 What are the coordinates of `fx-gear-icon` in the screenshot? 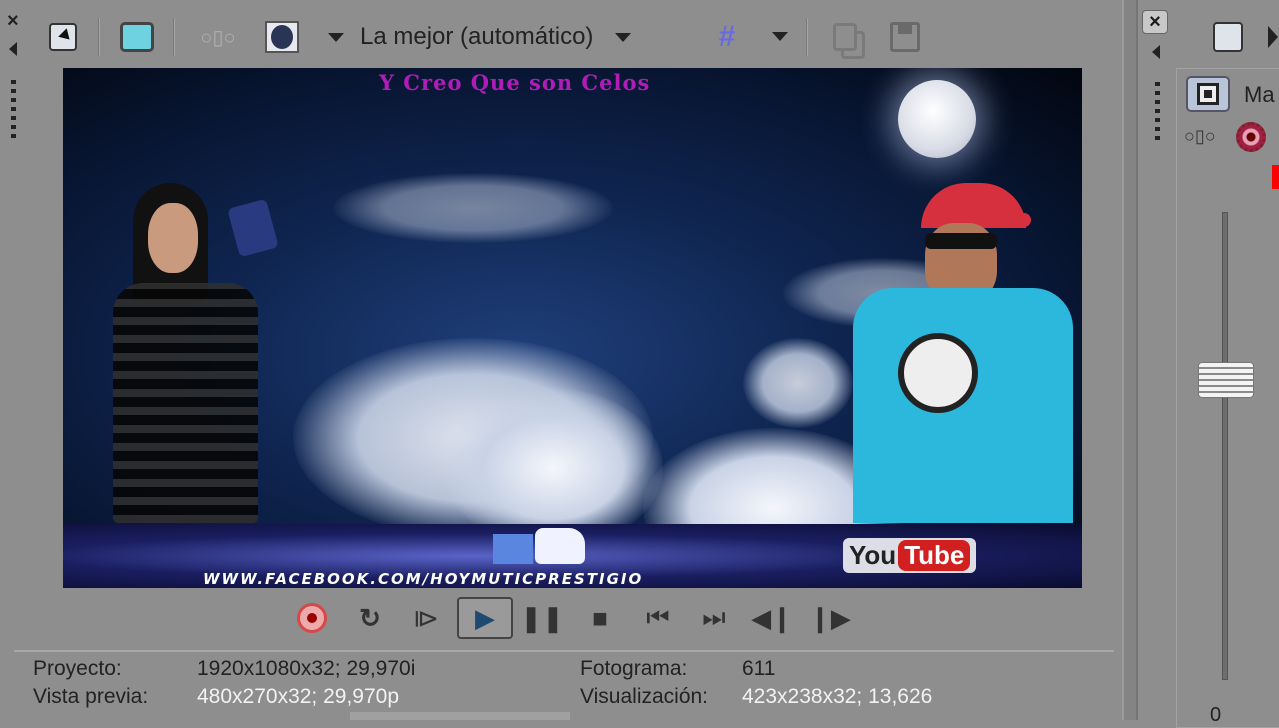 It's located at (1251, 137).